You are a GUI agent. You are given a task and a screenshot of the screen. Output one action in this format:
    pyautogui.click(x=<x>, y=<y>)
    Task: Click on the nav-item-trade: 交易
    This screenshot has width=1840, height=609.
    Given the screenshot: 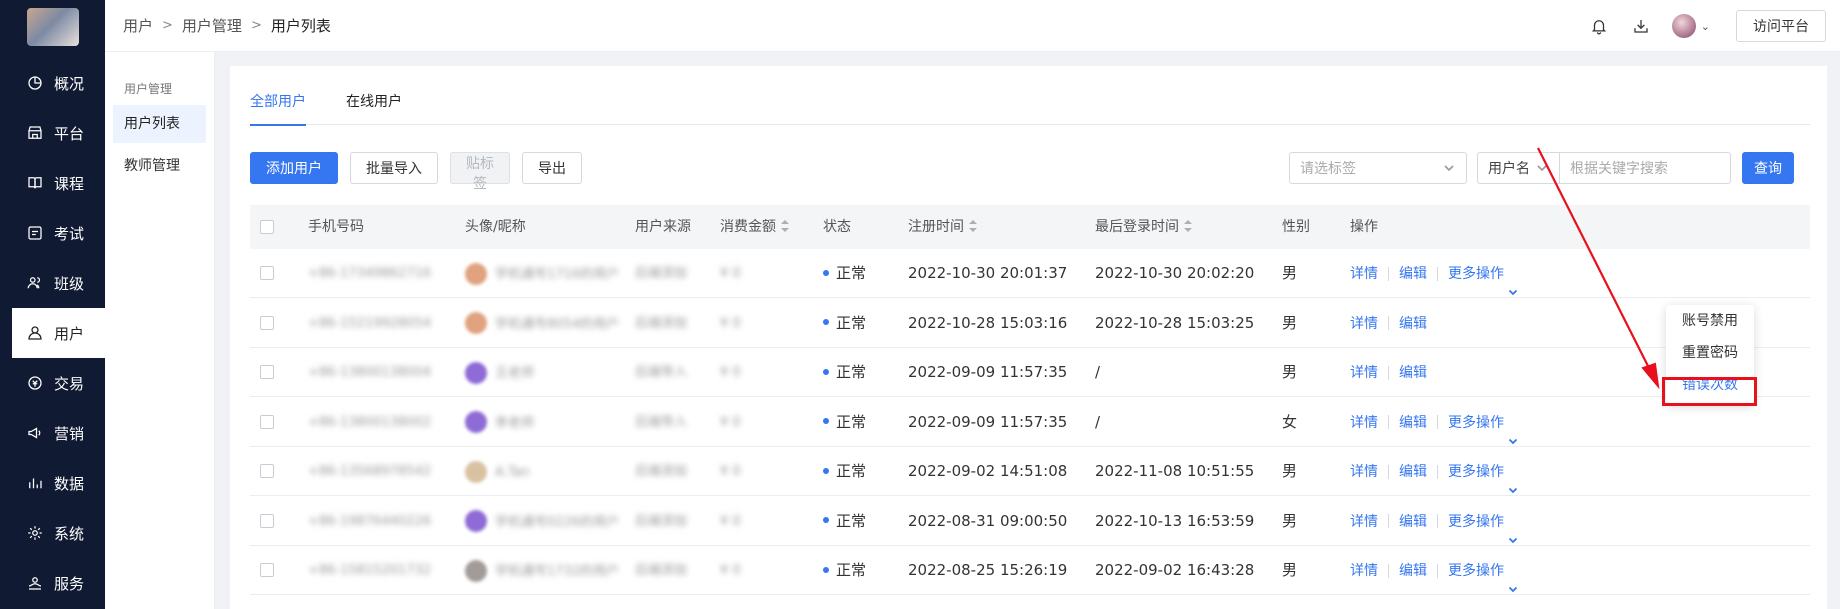 What is the action you would take?
    pyautogui.click(x=52, y=383)
    